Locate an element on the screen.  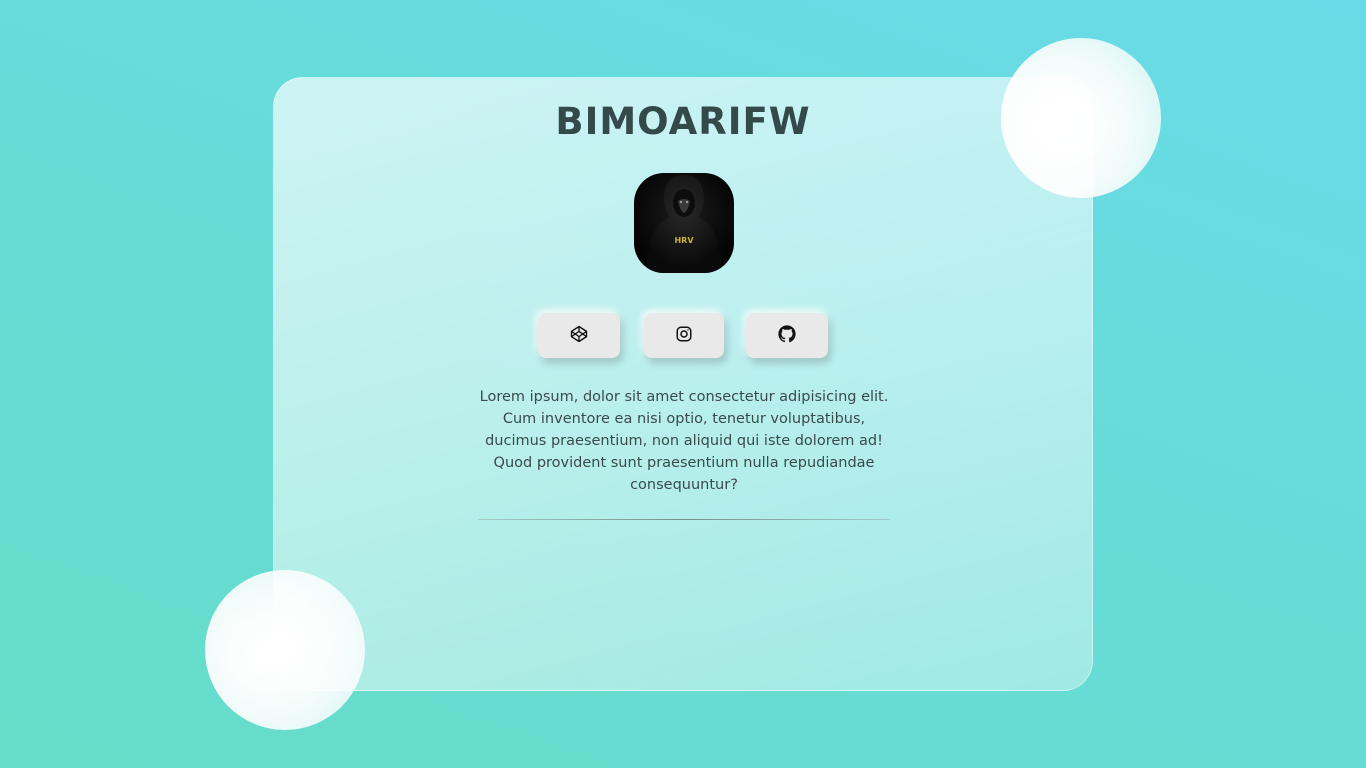
profile-name: BIMOARIFW is located at coordinates (683, 121).